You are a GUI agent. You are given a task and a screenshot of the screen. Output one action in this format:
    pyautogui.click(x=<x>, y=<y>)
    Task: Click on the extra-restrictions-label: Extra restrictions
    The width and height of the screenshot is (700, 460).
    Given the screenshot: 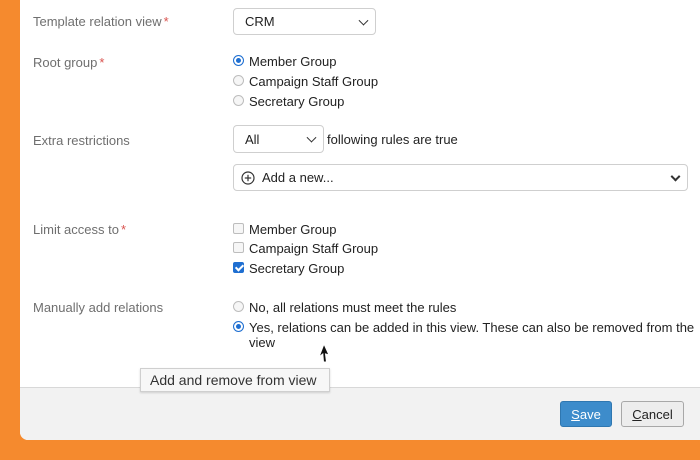 What is the action you would take?
    pyautogui.click(x=81, y=140)
    